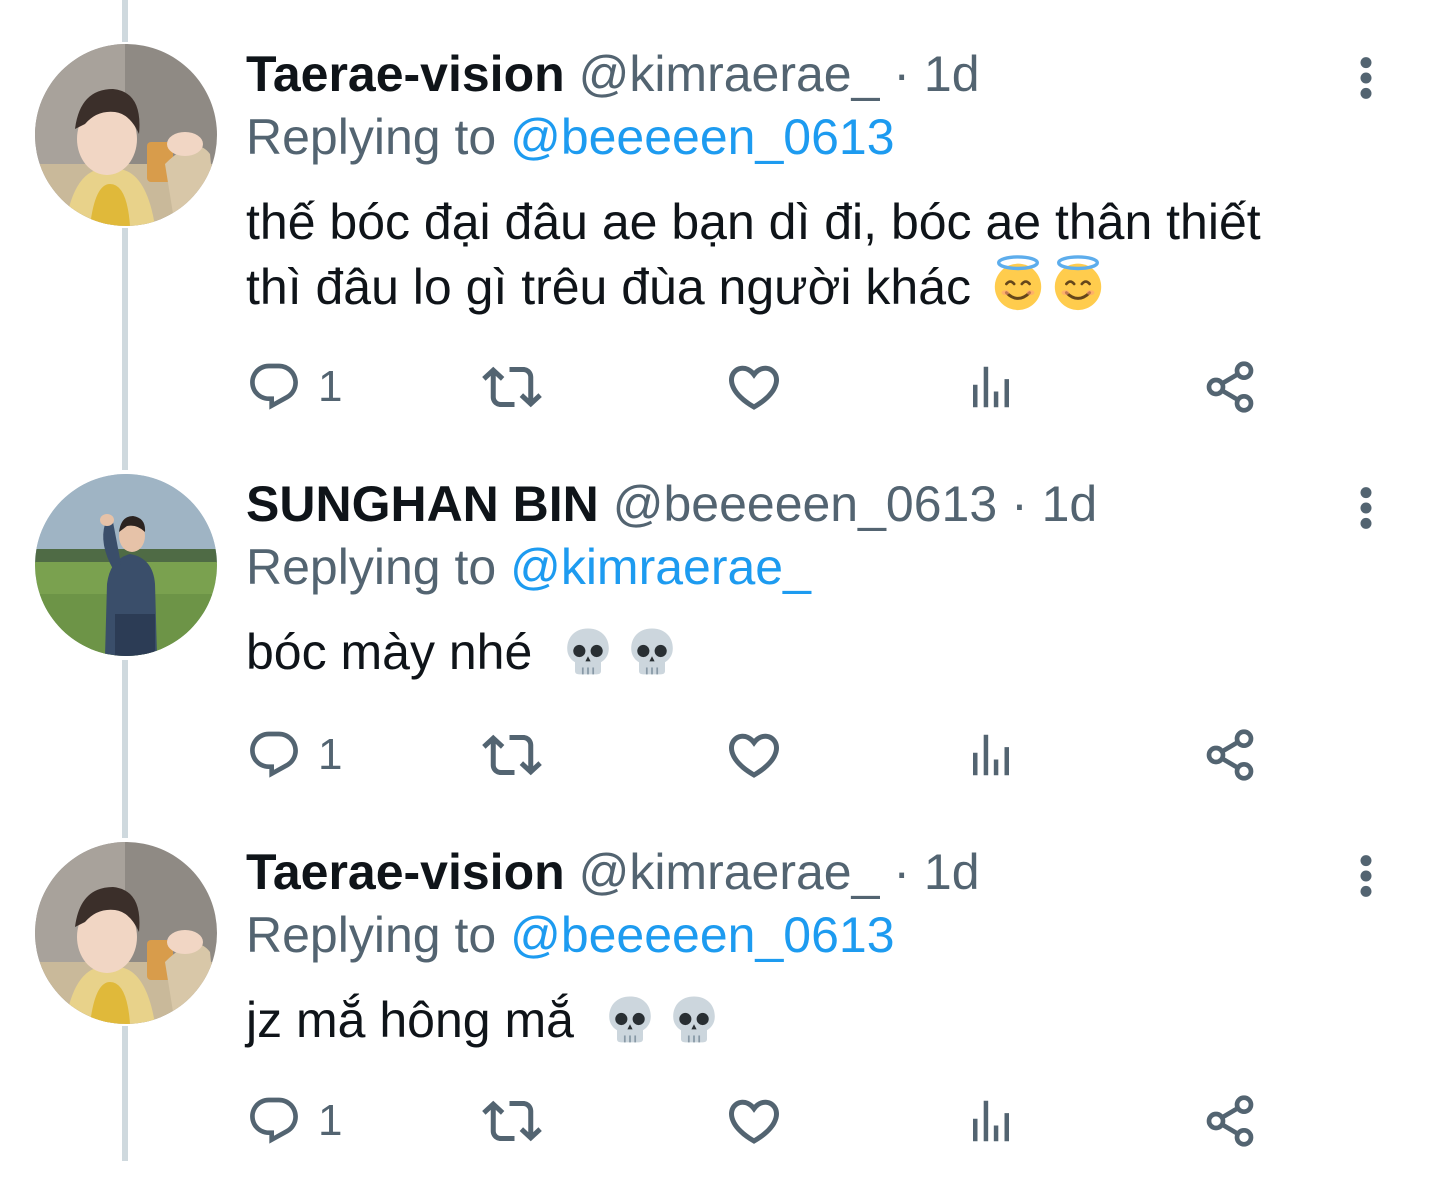 The image size is (1440, 1198). I want to click on tweet-text-line: bóc mày nhé, so click(806, 652).